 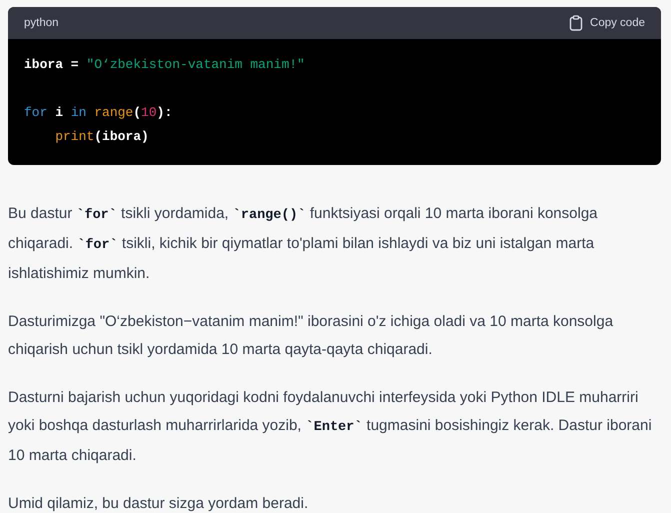 What do you see at coordinates (330, 427) in the screenshot?
I see `paragraph: Dasturni bajarish uchun yuqoridagi kodni foydalanuvchi interfeysida yoki Python IDLE muharriri yoki boshqa dasturlash muharrirlarida yozib, `Enter` tugmasini bosishingiz kerak. Dastur iborani 10 marta chiqaradi.` at bounding box center [330, 427].